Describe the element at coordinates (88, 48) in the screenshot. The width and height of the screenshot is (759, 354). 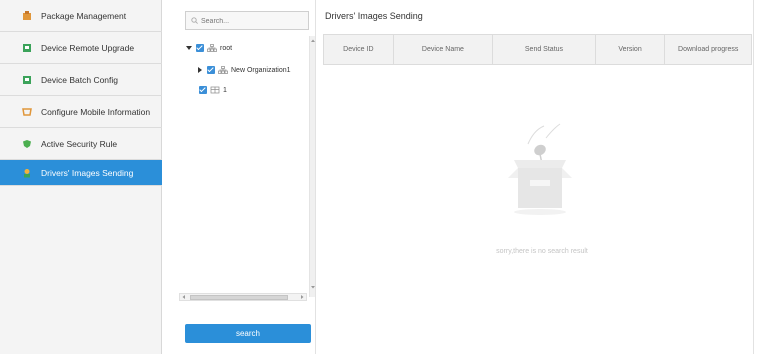
I see `sidebar-item-label: Device Remote Upgrade` at that location.